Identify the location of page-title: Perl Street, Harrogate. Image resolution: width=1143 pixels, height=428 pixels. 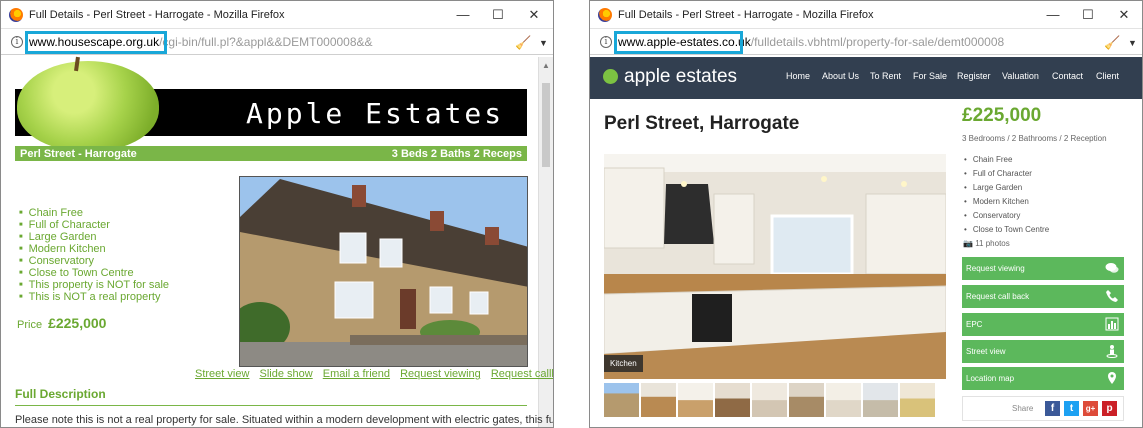
(702, 123).